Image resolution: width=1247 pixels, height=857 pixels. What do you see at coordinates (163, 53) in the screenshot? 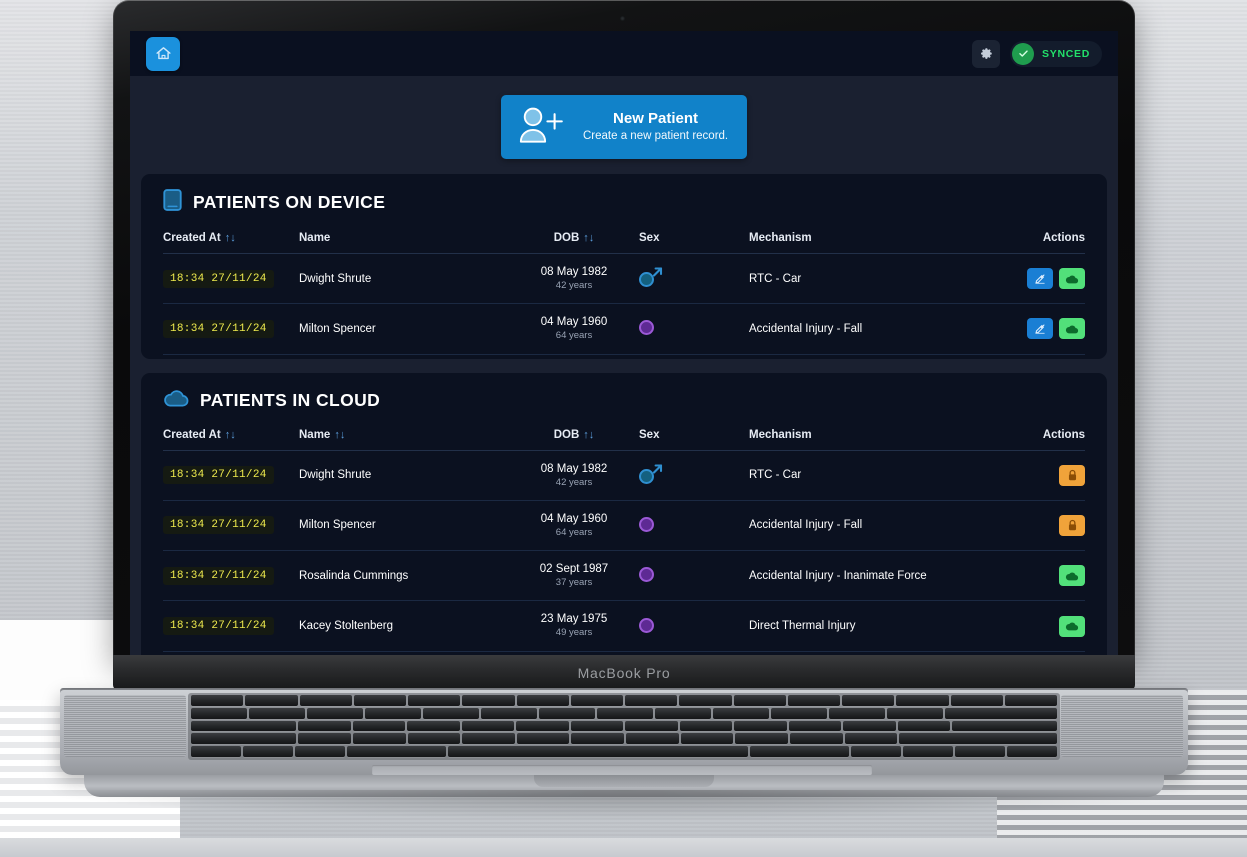
I see `home-button` at bounding box center [163, 53].